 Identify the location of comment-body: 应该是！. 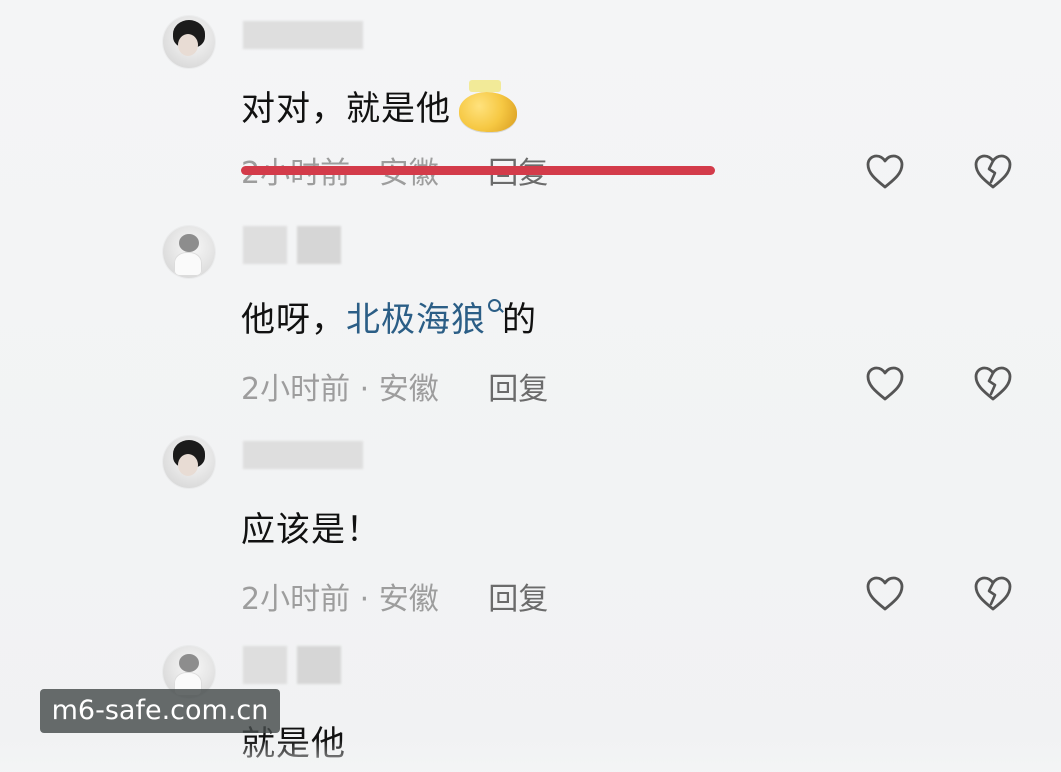
(311, 530).